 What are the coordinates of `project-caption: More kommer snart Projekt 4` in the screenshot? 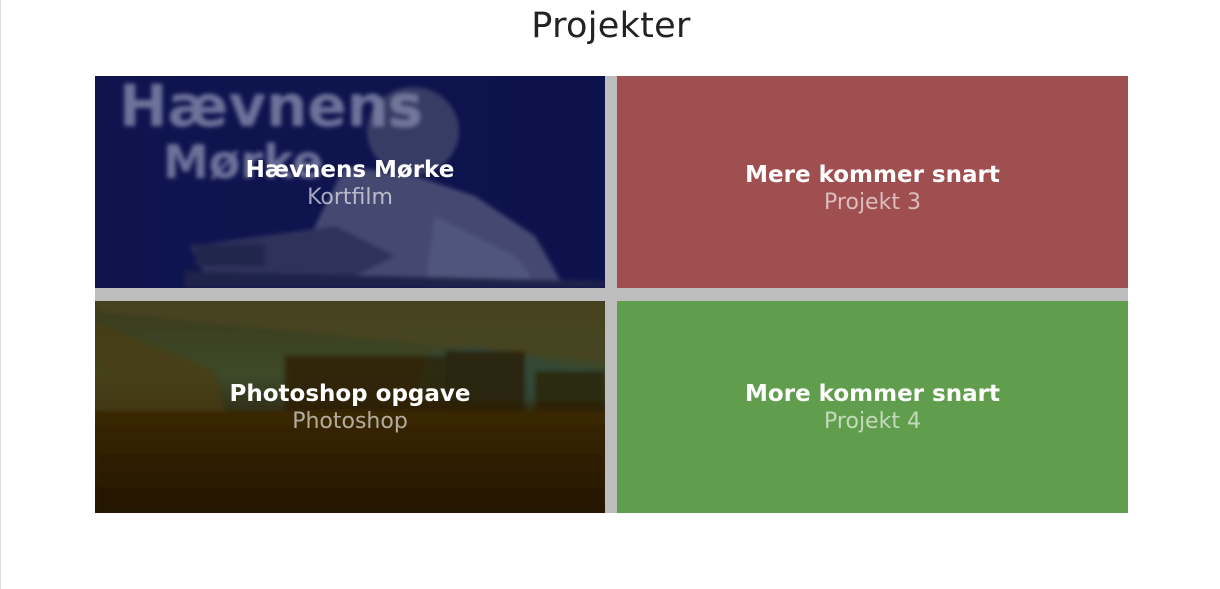 It's located at (872, 408).